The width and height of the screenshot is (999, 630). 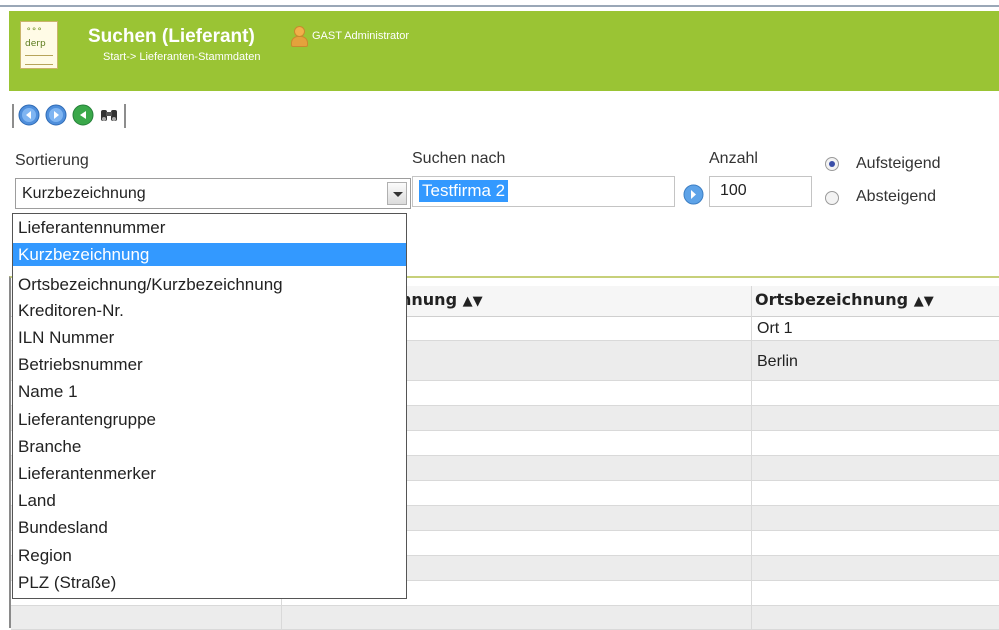 What do you see at coordinates (209, 227) in the screenshot?
I see `dropdown-option: Lieferantennummer` at bounding box center [209, 227].